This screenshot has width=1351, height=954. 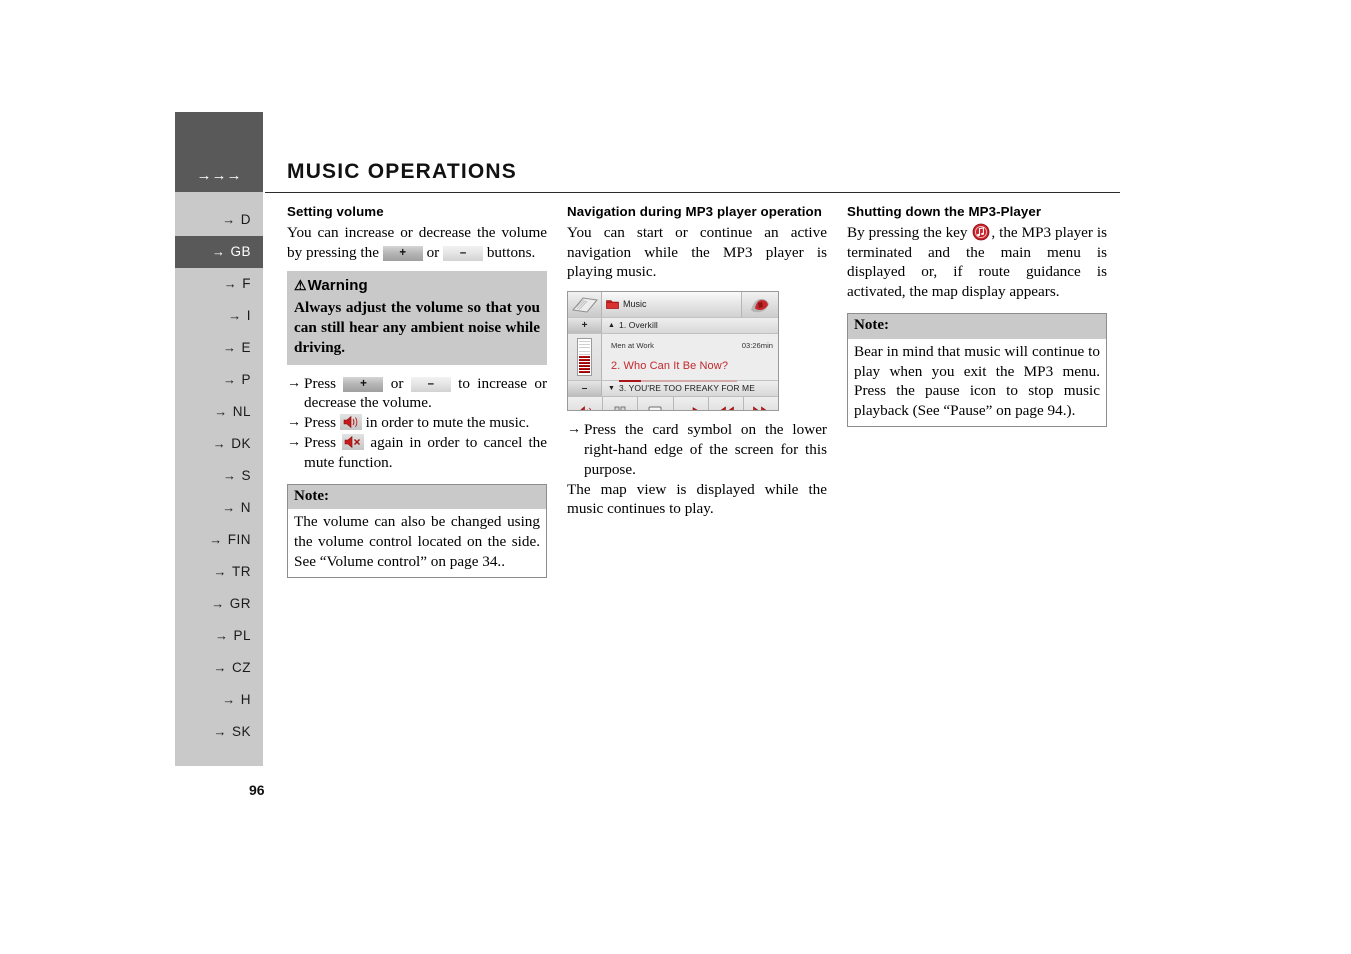 I want to click on sidebar-item-label: I, so click(x=248, y=315).